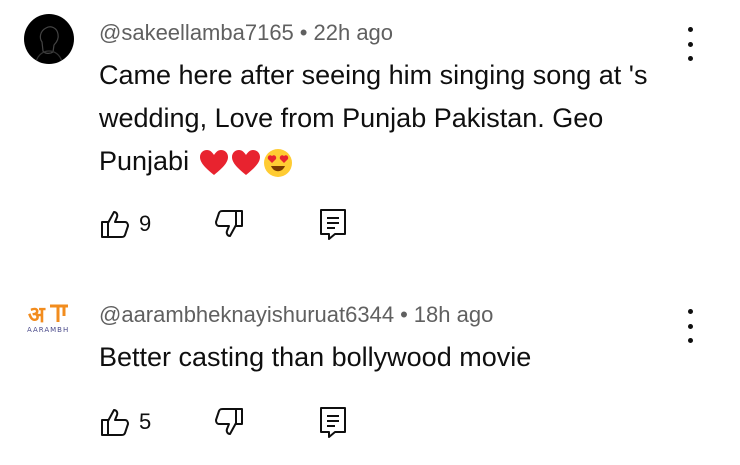 This screenshot has height=465, width=740. What do you see at coordinates (246, 314) in the screenshot?
I see `comment-author: @aarambheknayishuruat6344` at bounding box center [246, 314].